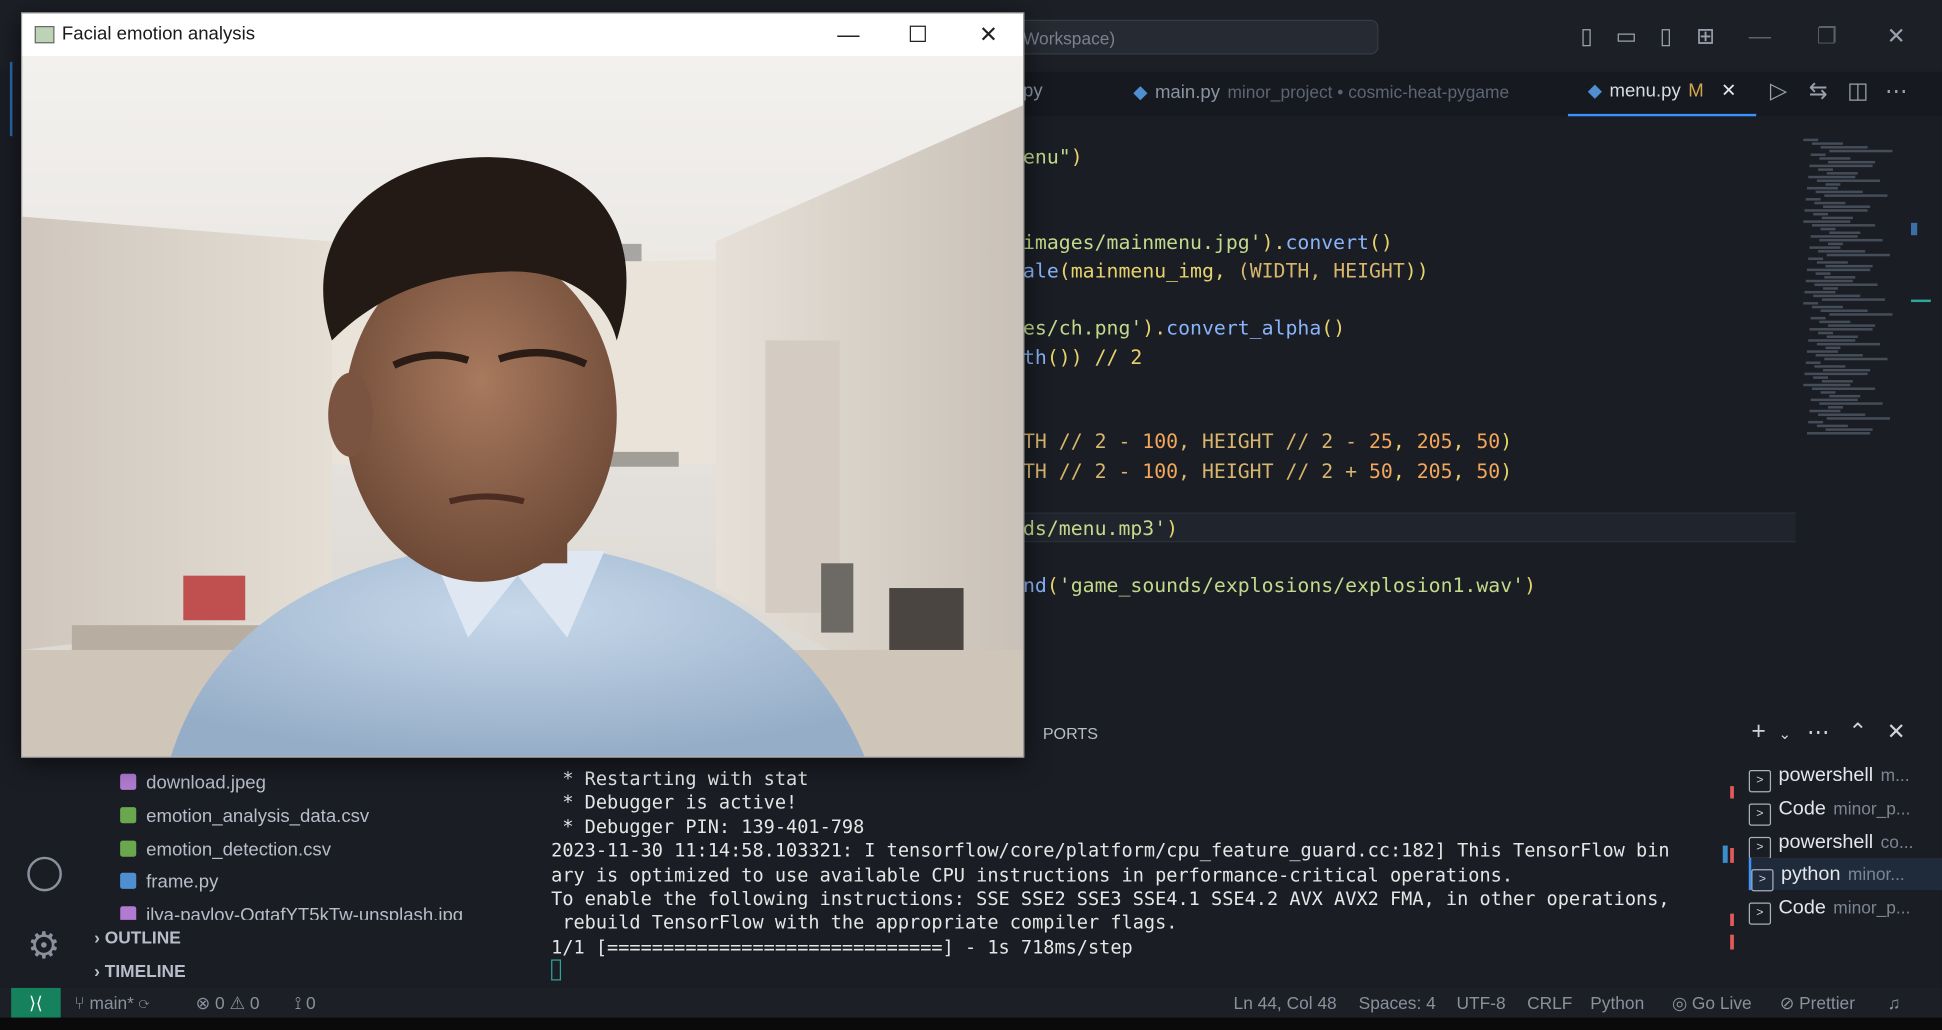  What do you see at coordinates (1826, 36) in the screenshot?
I see `restore-icon: ❐` at bounding box center [1826, 36].